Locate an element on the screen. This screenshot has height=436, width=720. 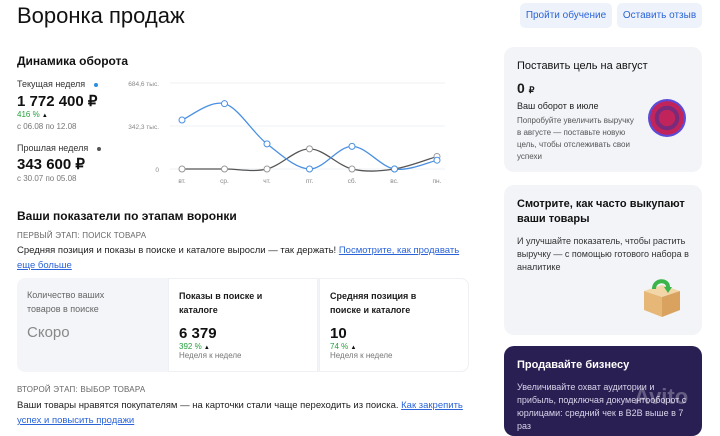
training-button: Пройти обучение is located at coordinates (566, 15).